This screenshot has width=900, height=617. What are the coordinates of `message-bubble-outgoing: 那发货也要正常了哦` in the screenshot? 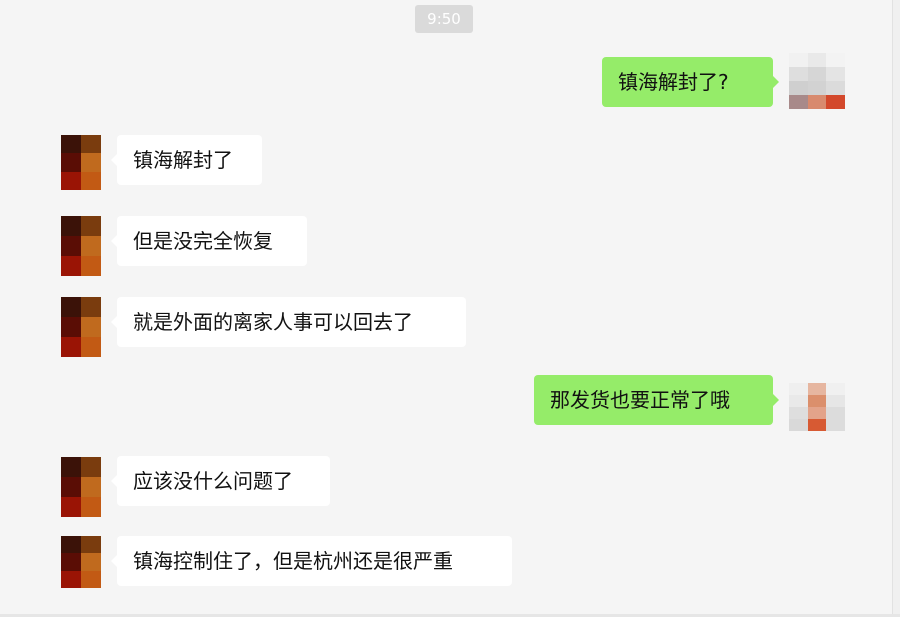 It's located at (656, 400).